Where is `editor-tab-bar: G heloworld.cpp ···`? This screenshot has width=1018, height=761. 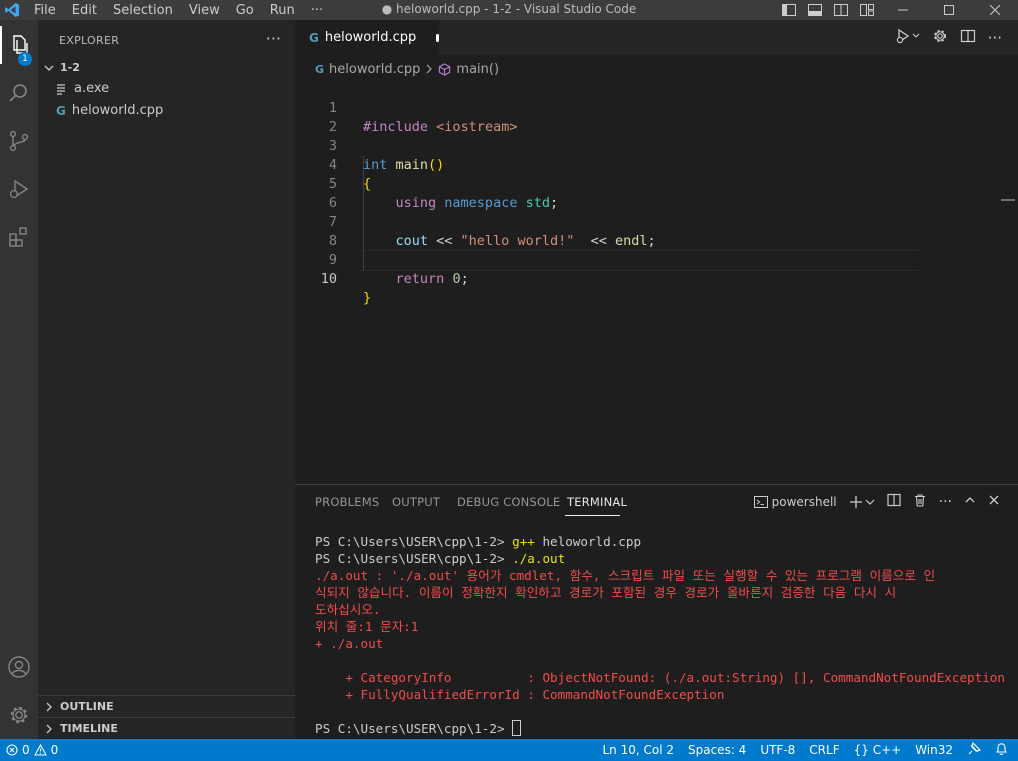
editor-tab-bar: G heloworld.cpp ··· is located at coordinates (656, 37).